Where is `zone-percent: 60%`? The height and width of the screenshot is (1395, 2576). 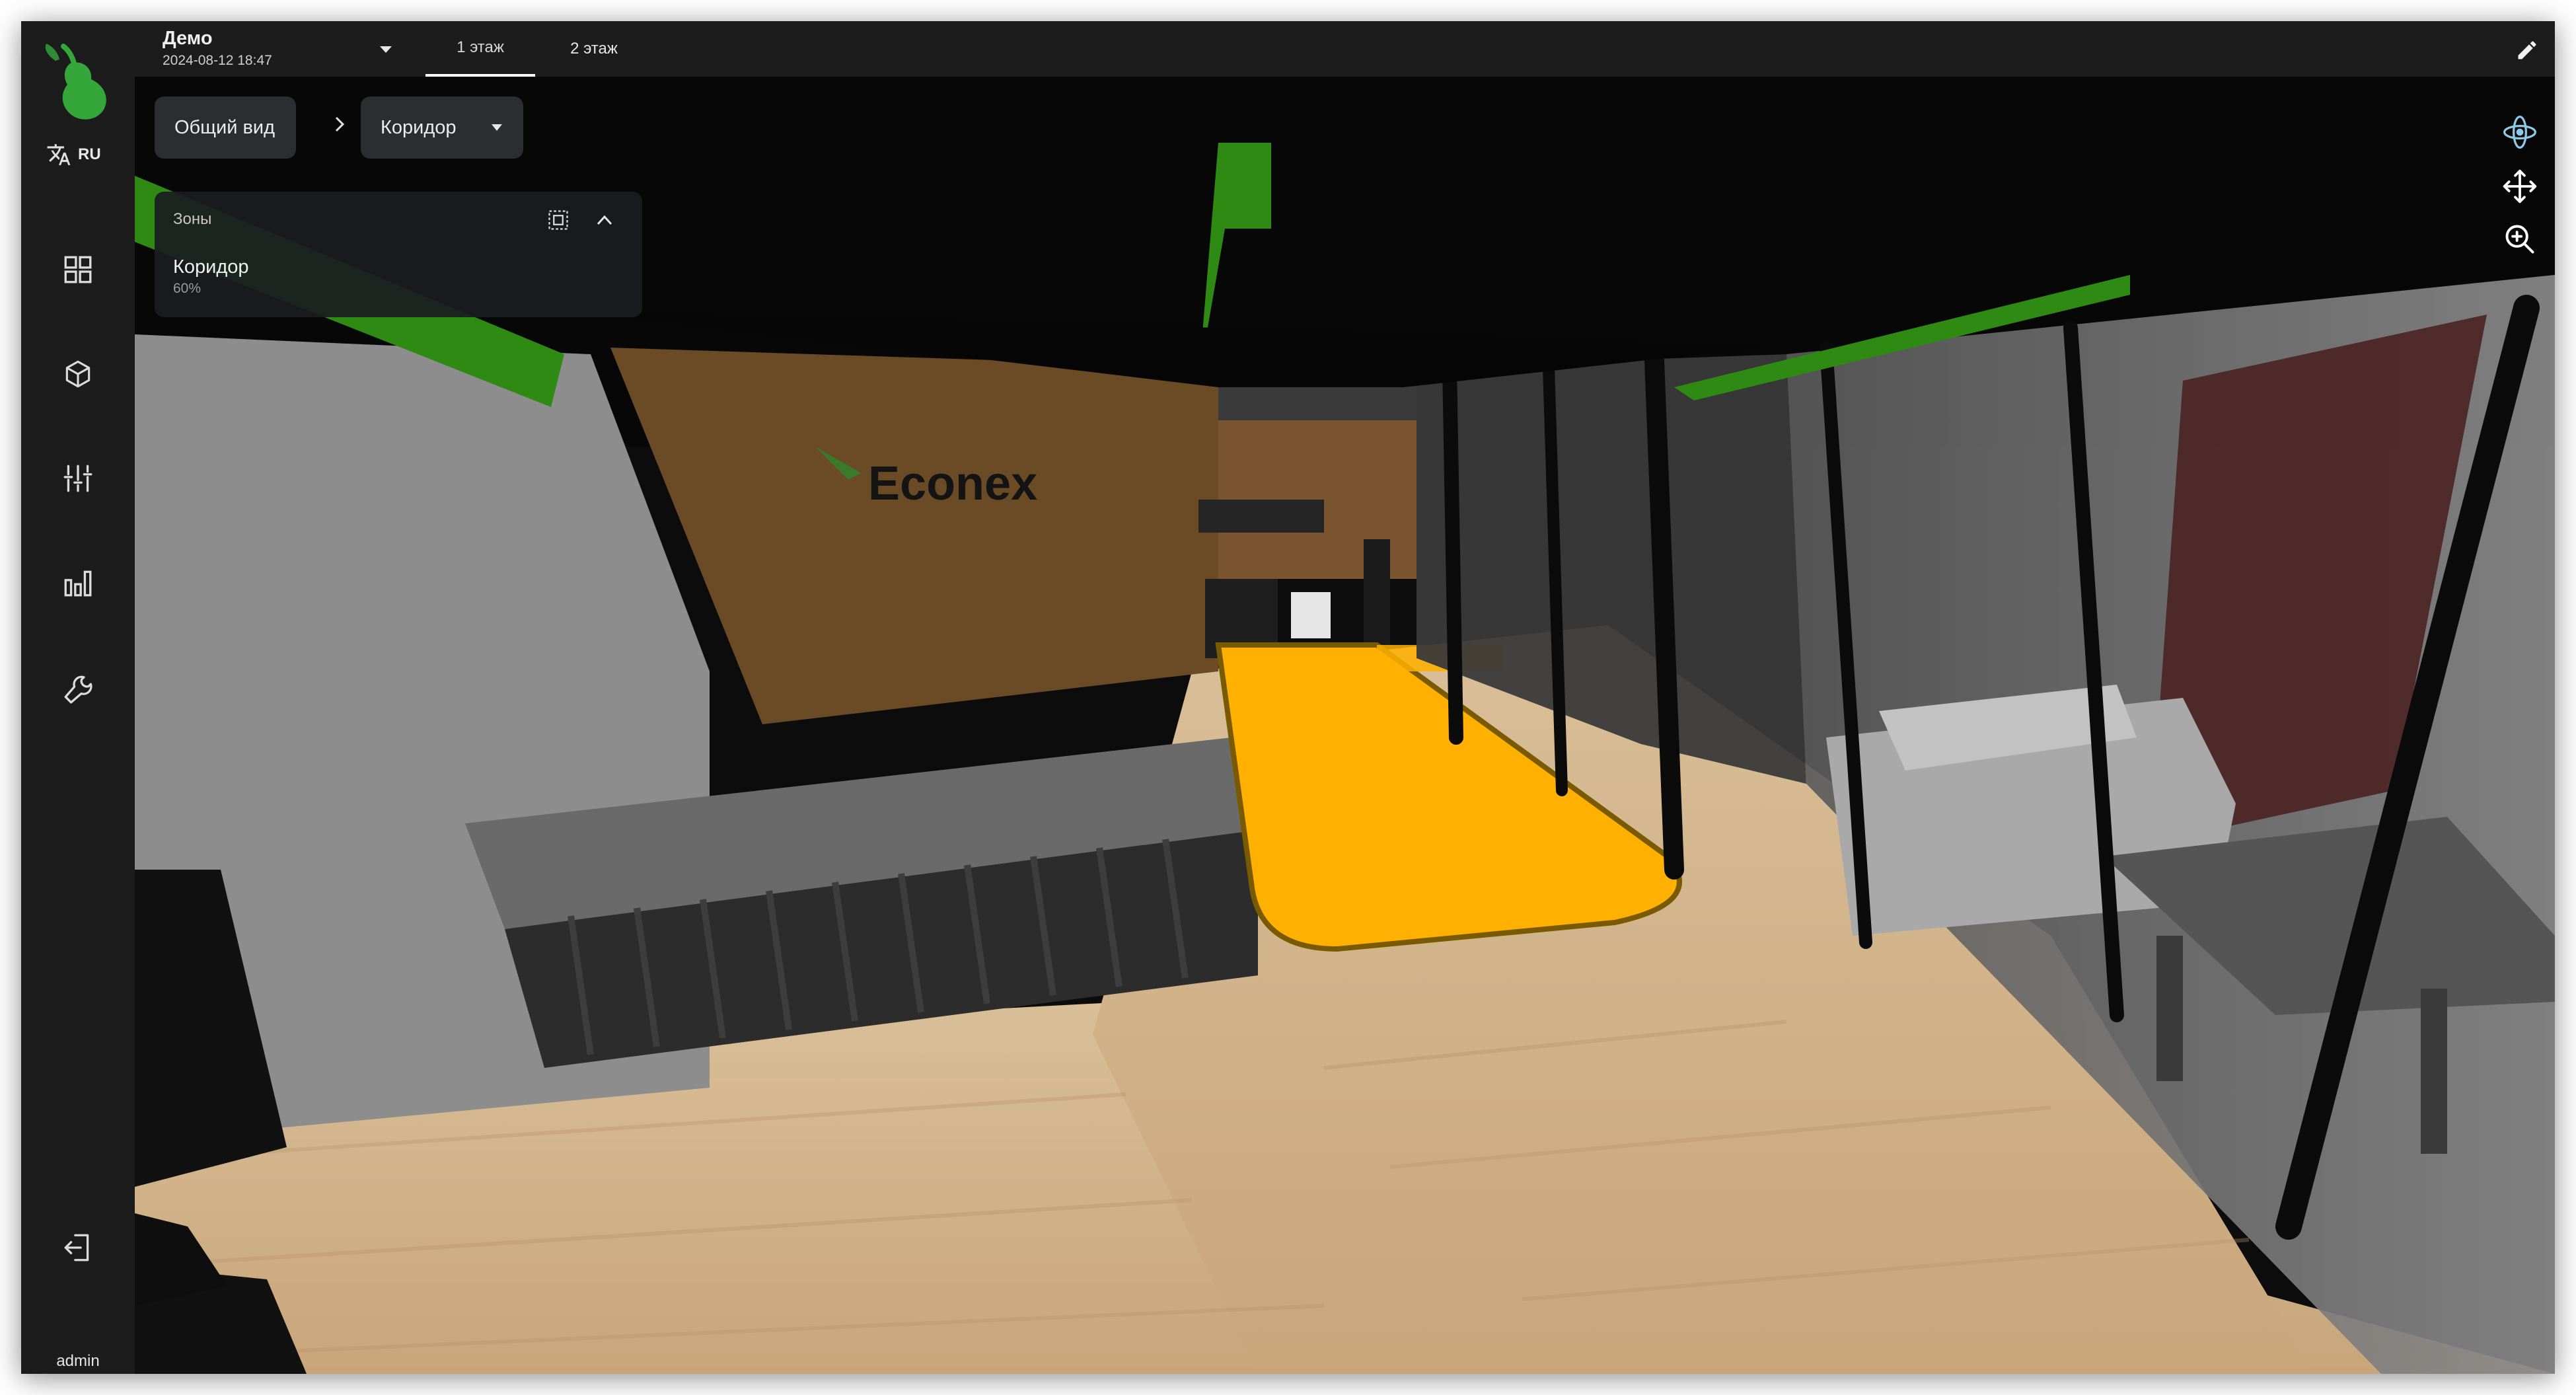
zone-percent: 60% is located at coordinates (187, 288).